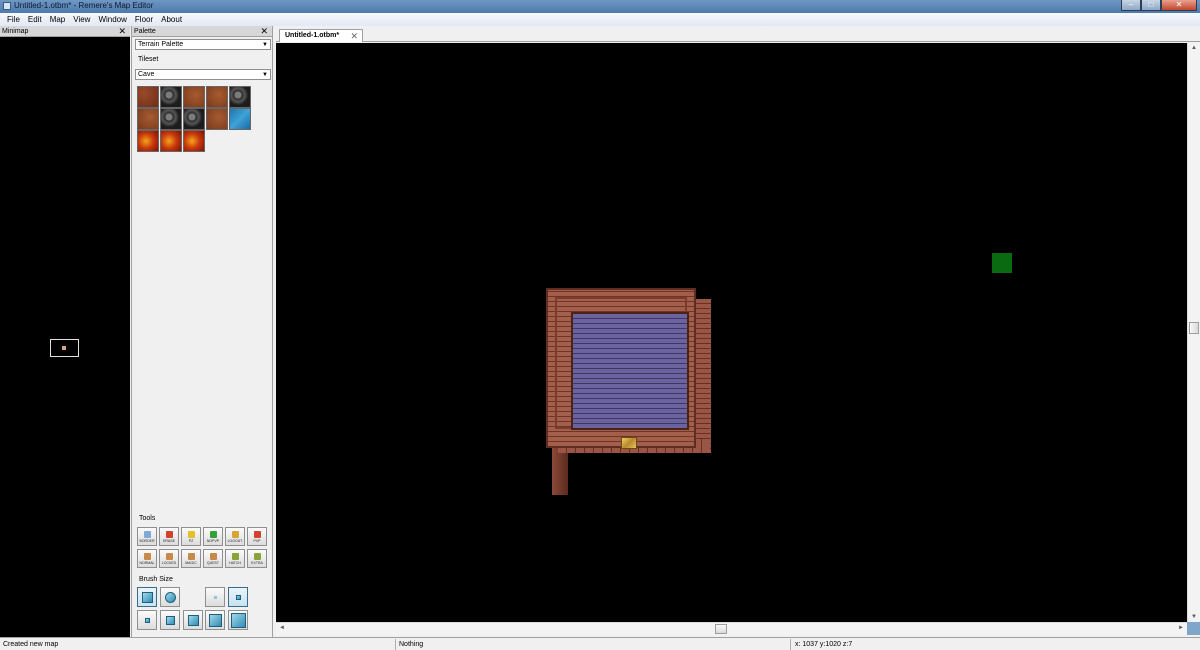  I want to click on menu-map: Map, so click(58, 19).